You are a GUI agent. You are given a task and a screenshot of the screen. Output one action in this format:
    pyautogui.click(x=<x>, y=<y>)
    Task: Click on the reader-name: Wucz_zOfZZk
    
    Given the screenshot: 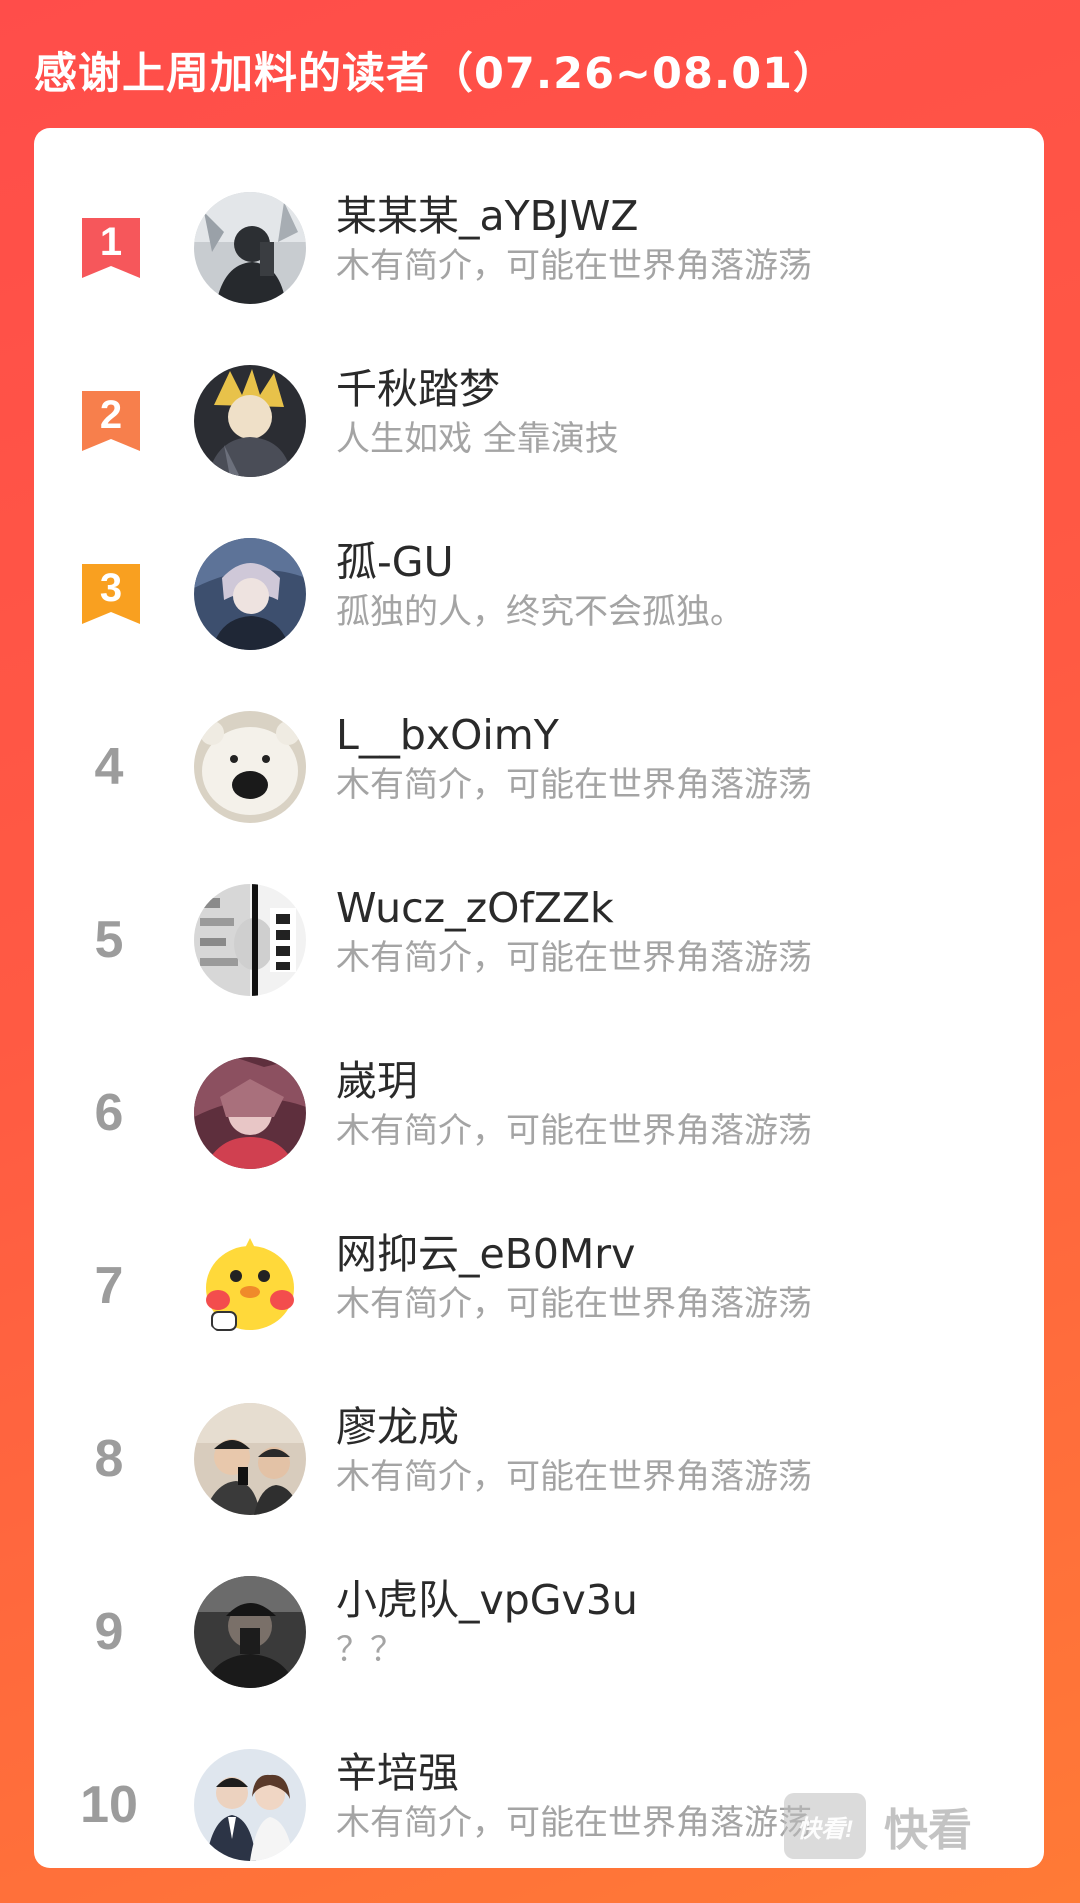 What is the action you would take?
    pyautogui.click(x=475, y=908)
    